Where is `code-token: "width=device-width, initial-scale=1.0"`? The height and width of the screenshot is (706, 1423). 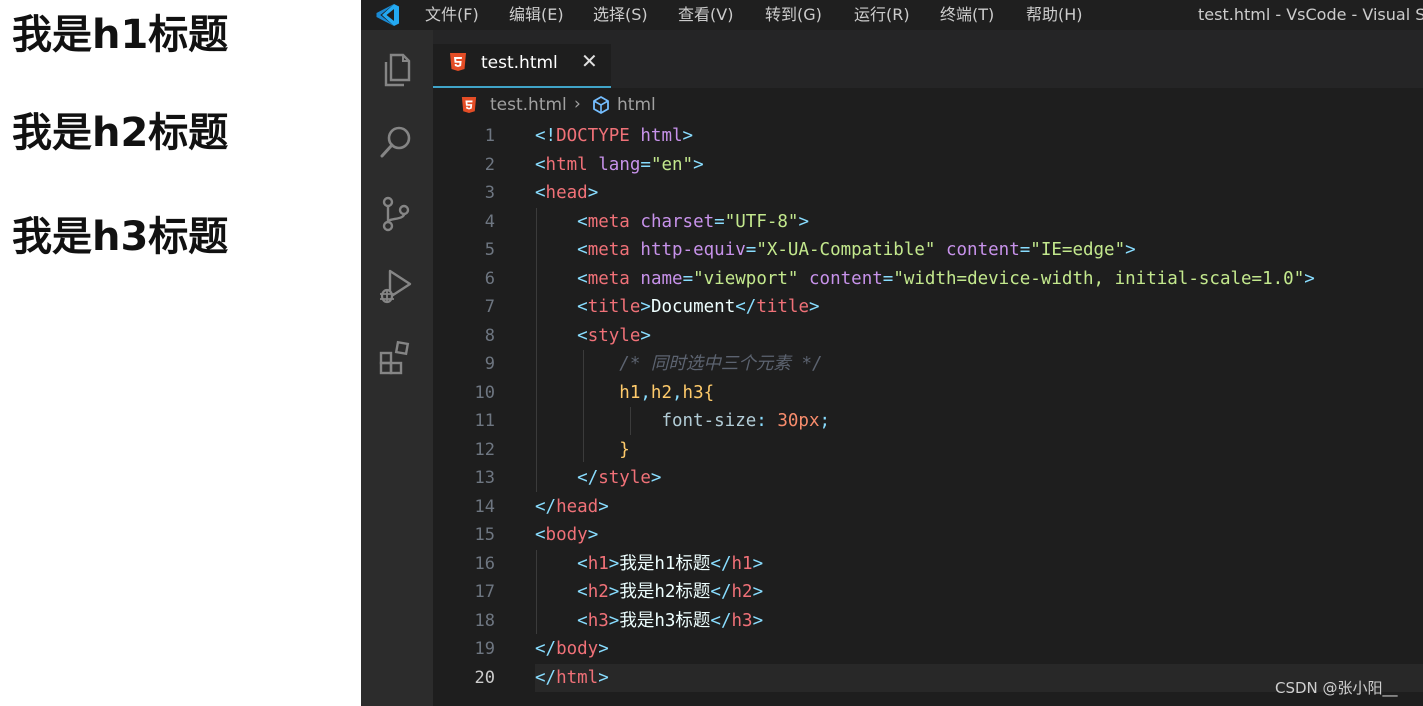 code-token: "width=device-width, initial-scale=1.0" is located at coordinates (1099, 279).